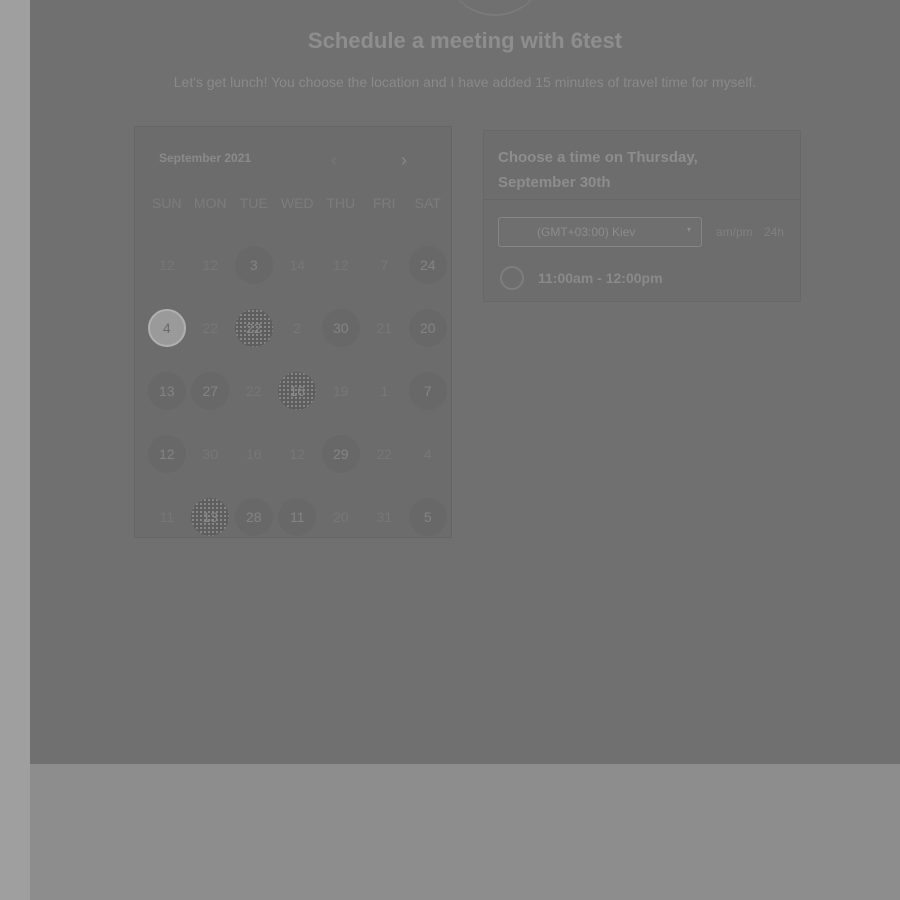 This screenshot has width=900, height=900. I want to click on calendar-month-label: September 2021, so click(205, 158).